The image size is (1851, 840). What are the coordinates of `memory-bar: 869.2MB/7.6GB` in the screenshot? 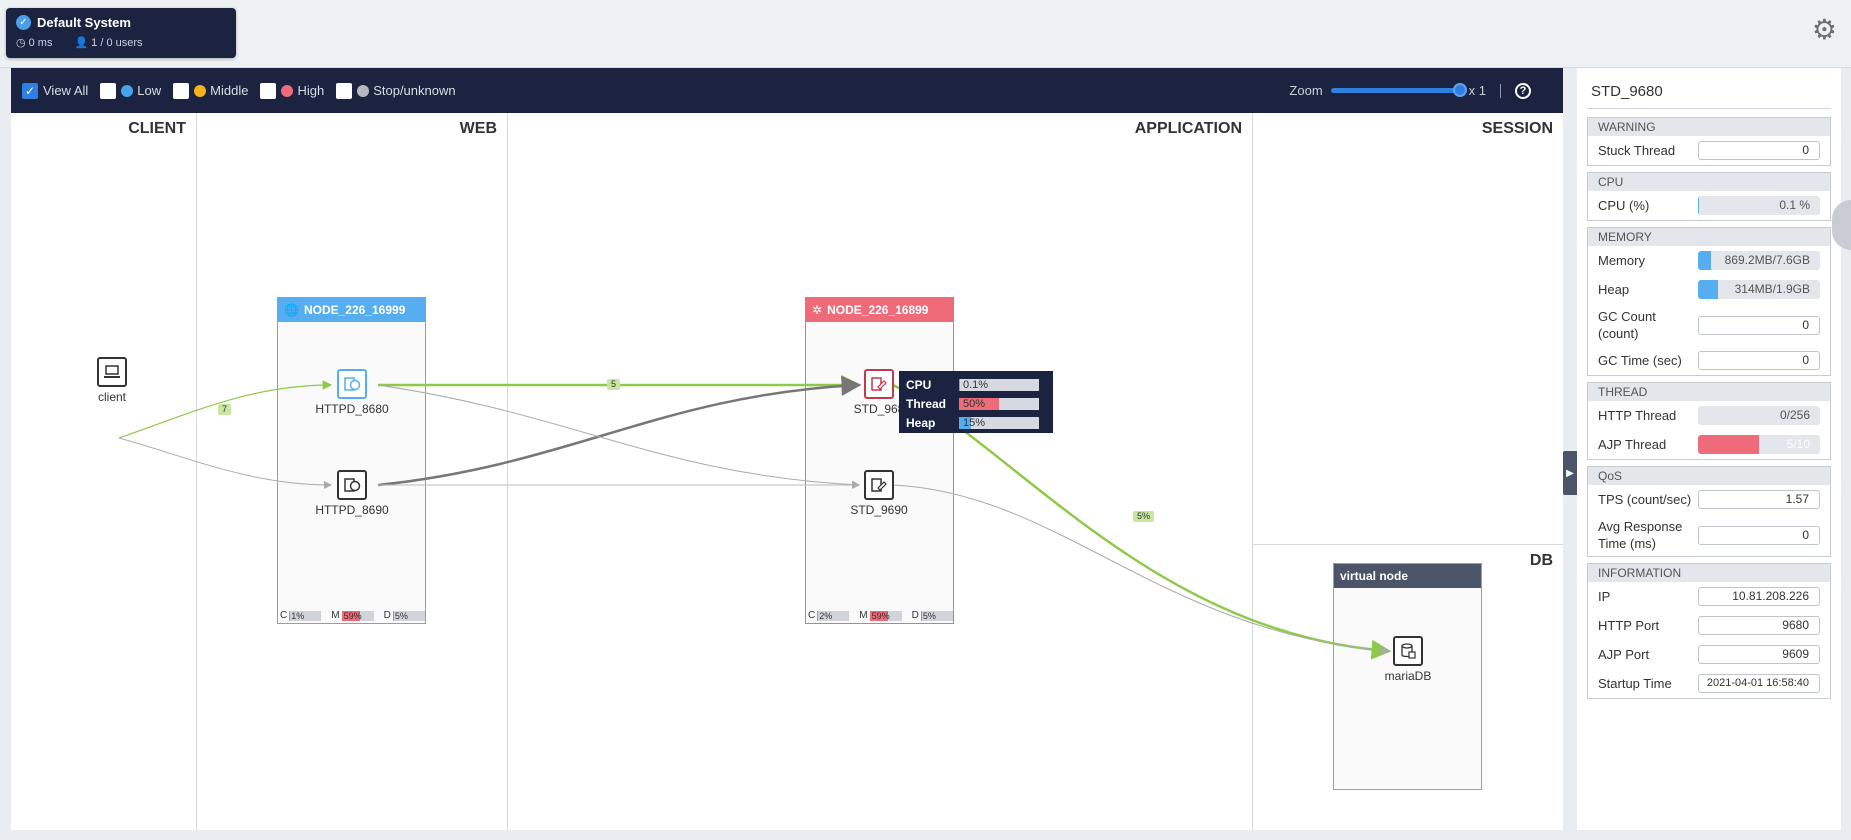 It's located at (1759, 260).